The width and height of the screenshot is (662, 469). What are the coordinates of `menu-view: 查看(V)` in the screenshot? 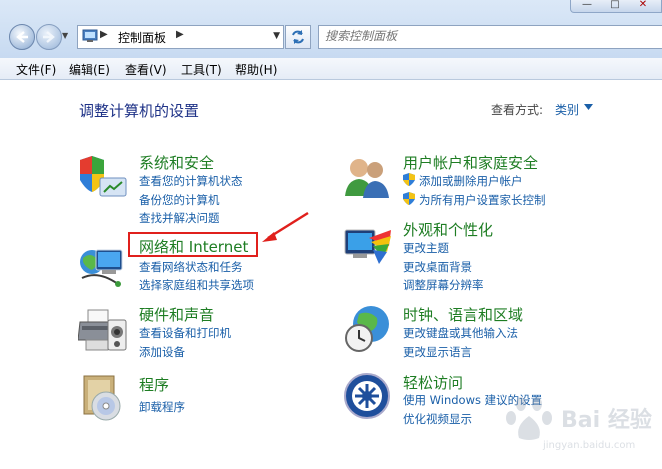 It's located at (146, 69).